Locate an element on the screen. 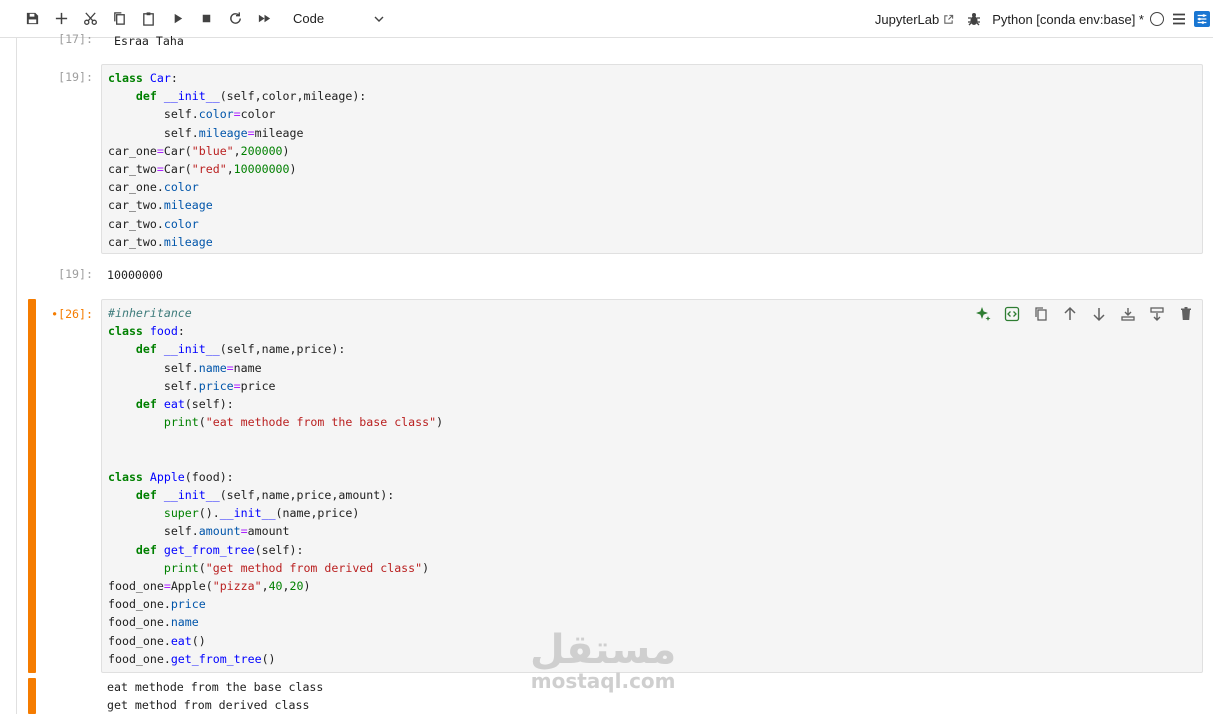 The width and height of the screenshot is (1213, 714). open-in-jupyterlab-link: JupyterLab is located at coordinates (914, 19).